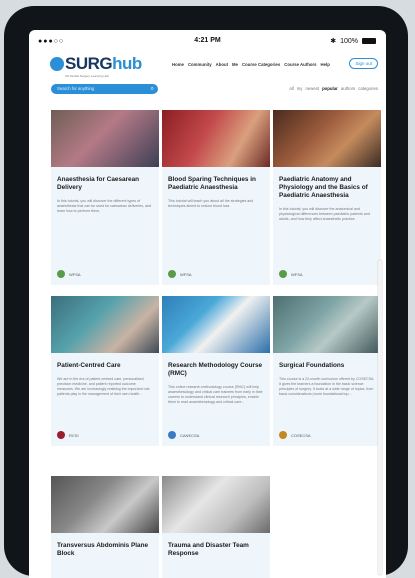 This screenshot has width=415, height=578. I want to click on nav-about: About, so click(222, 64).